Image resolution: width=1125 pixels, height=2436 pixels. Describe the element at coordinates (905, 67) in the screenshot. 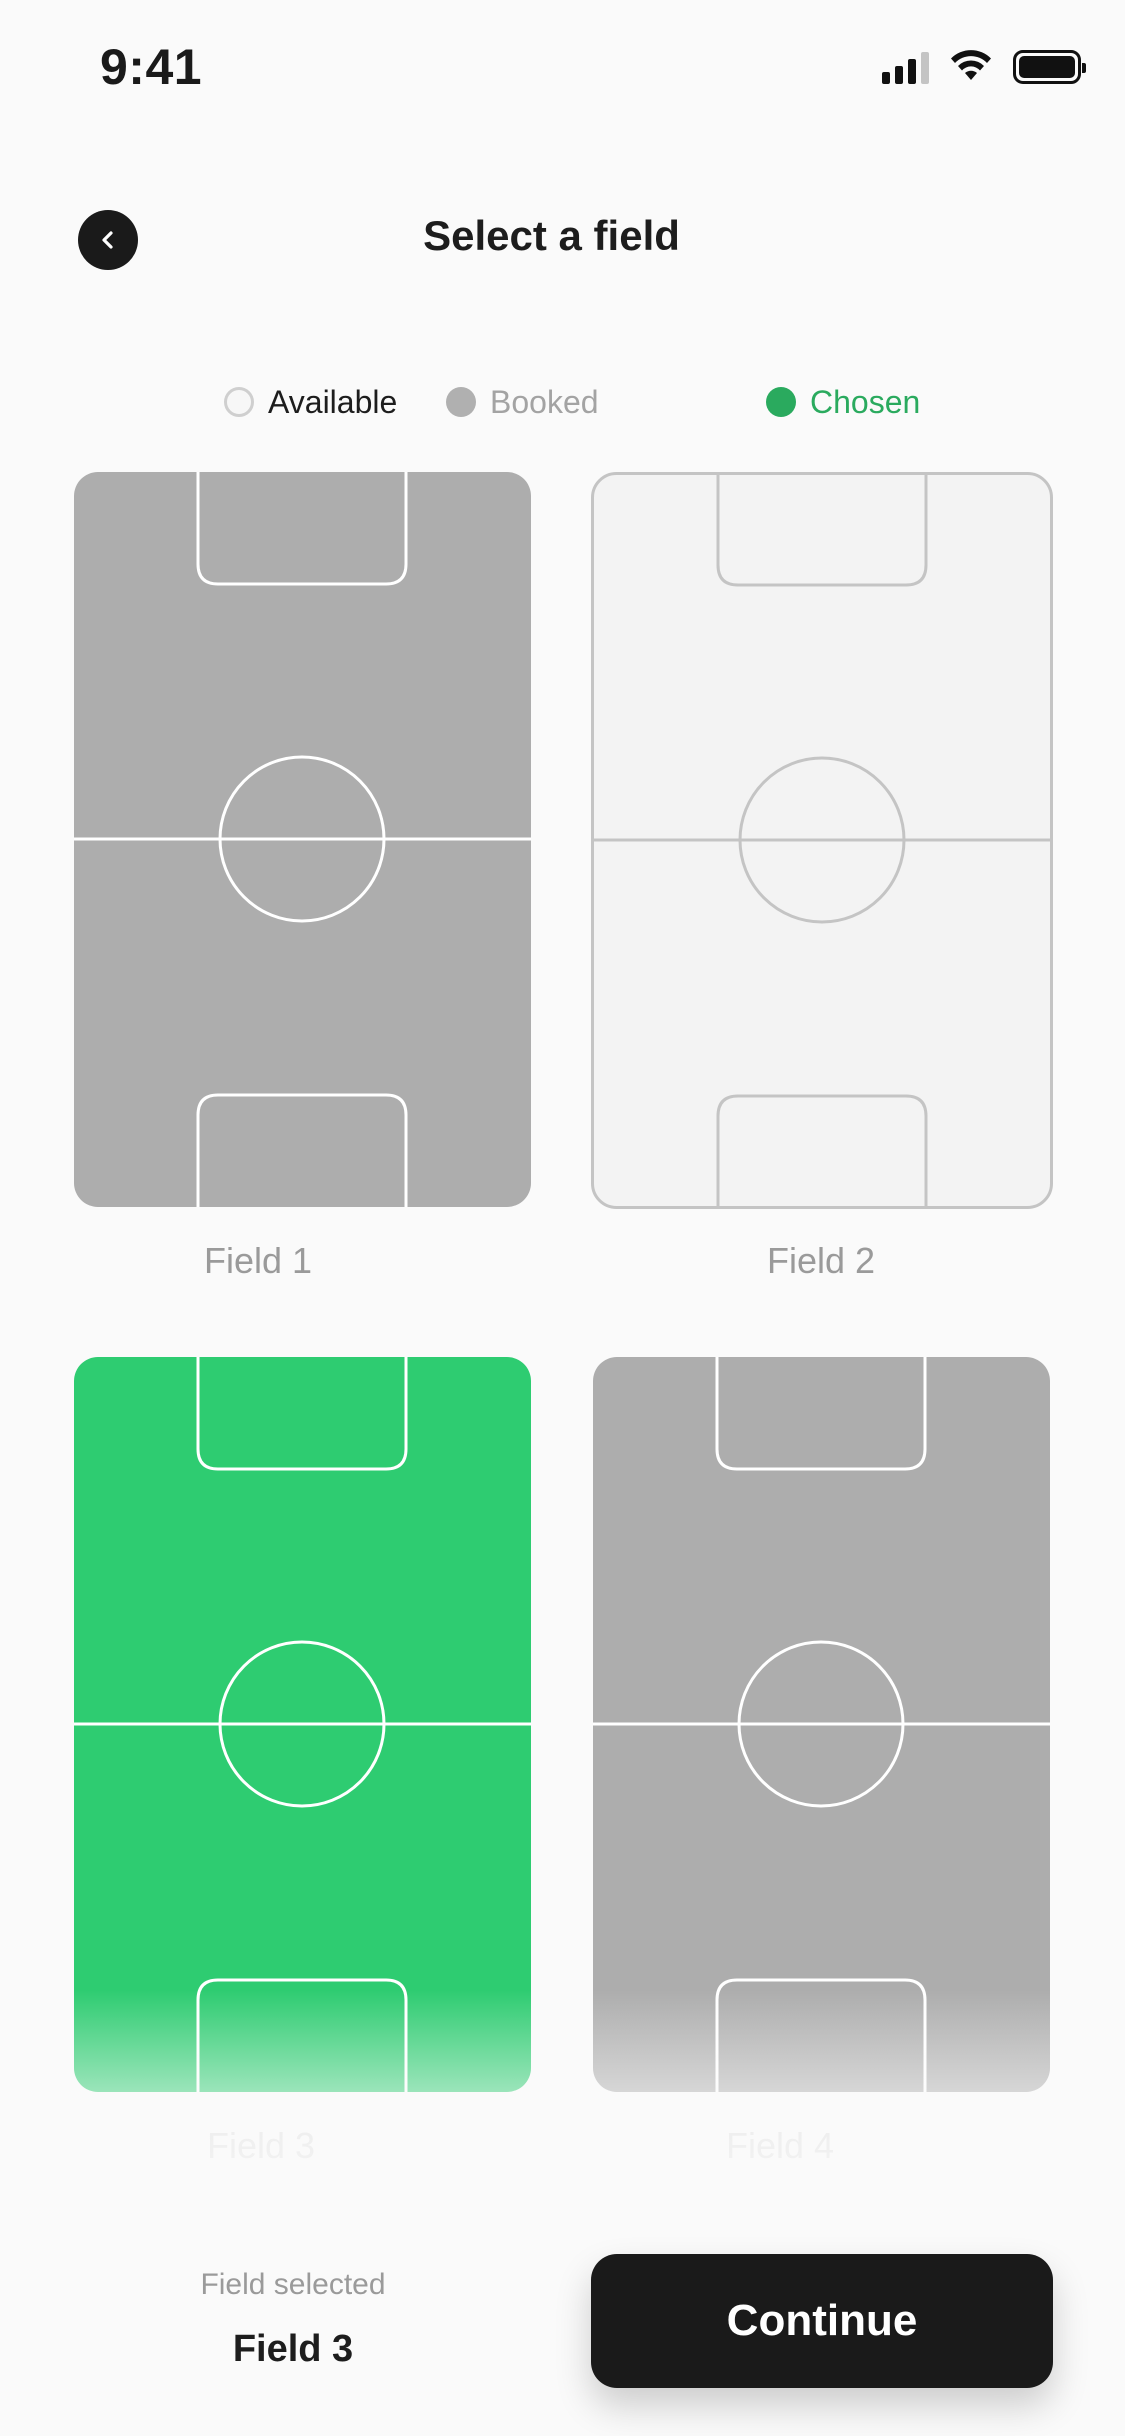

I see `signal-icon` at that location.